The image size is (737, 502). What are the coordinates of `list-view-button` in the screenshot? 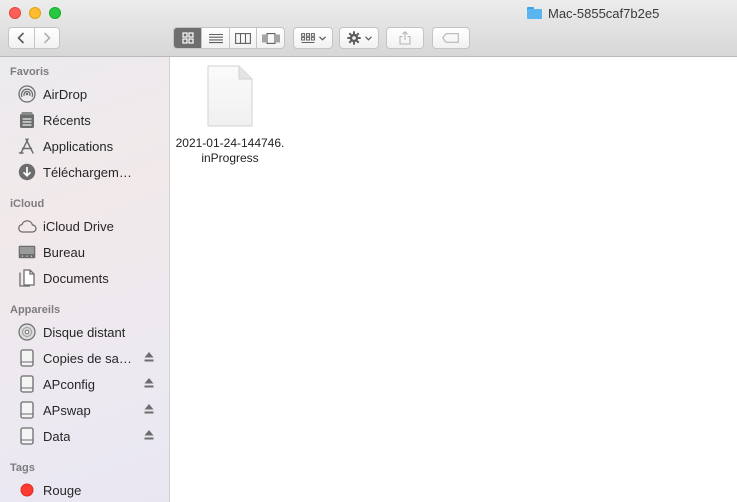 It's located at (215, 38).